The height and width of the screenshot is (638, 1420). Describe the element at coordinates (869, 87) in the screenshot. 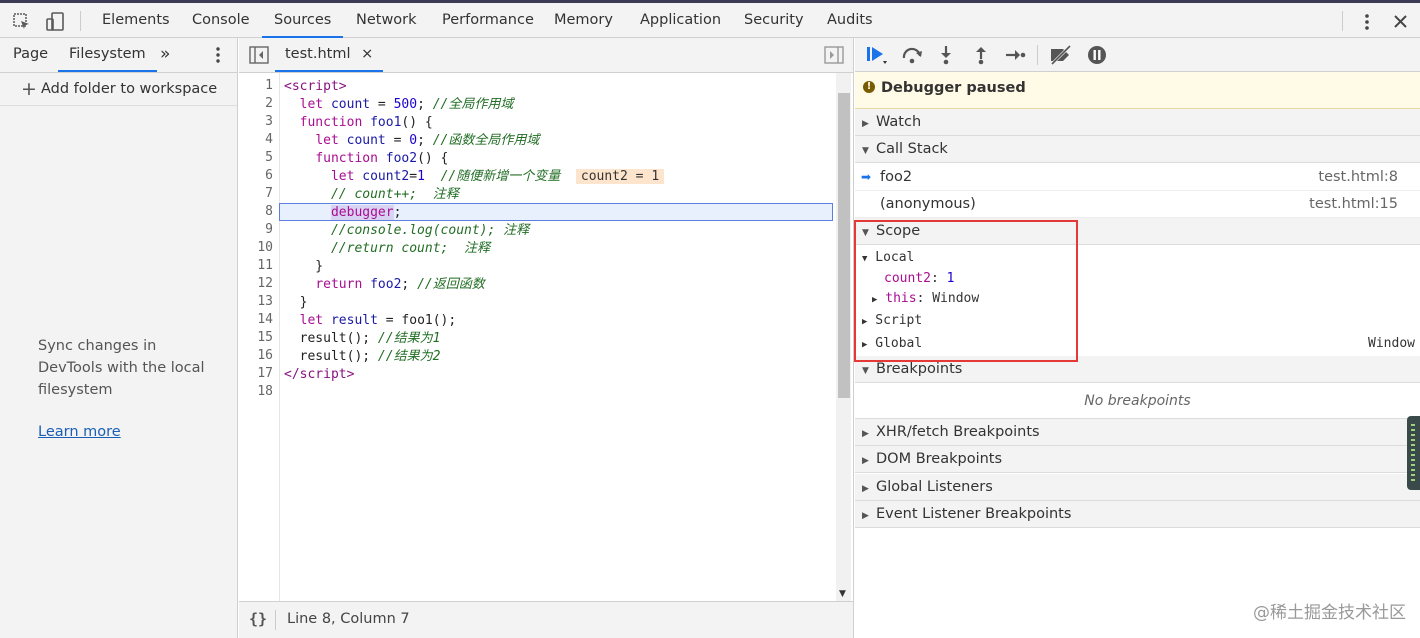

I see `info-icon: !` at that location.